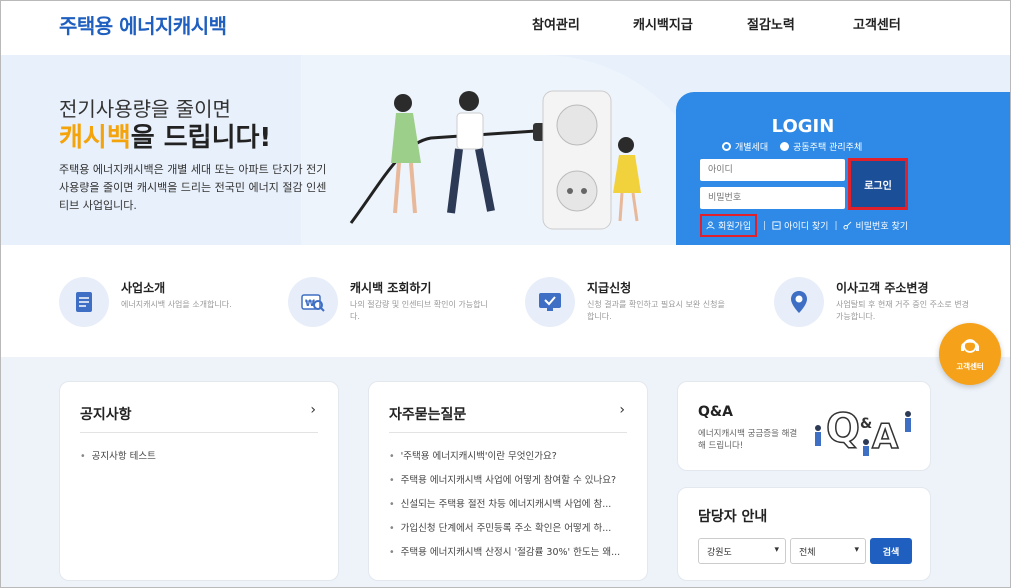 Image resolution: width=1011 pixels, height=588 pixels. What do you see at coordinates (843, 429) in the screenshot?
I see `svg-text: Q` at bounding box center [843, 429].